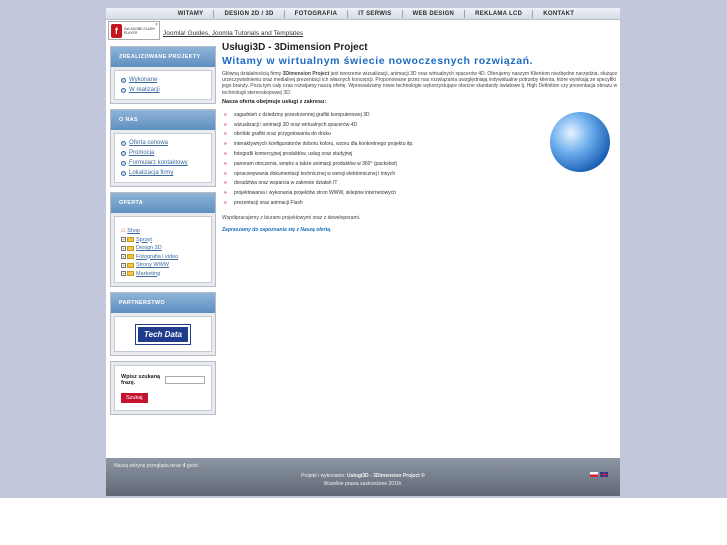 This screenshot has width=727, height=545. I want to click on flash-player-text: Get ADOBE FLASH PLAYER, so click(139, 30).